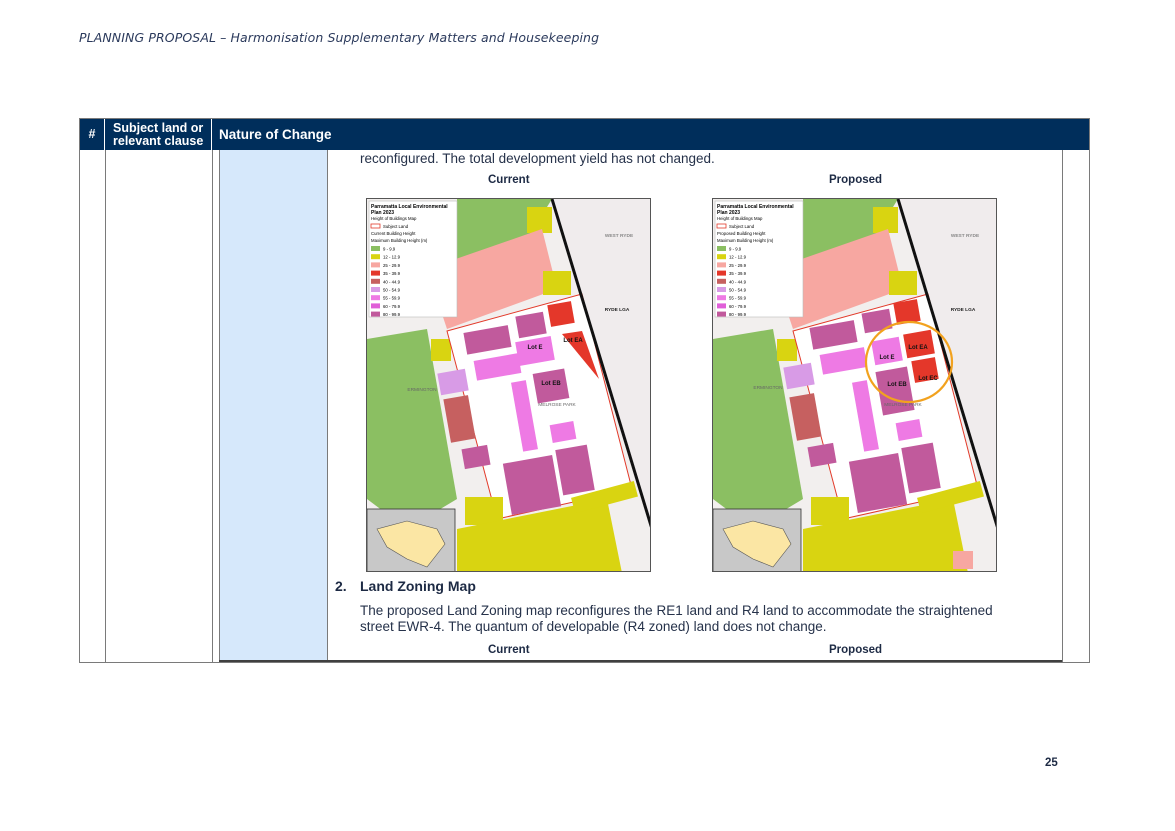  What do you see at coordinates (158, 140) in the screenshot?
I see `header-subject-line2: relevant clause` at bounding box center [158, 140].